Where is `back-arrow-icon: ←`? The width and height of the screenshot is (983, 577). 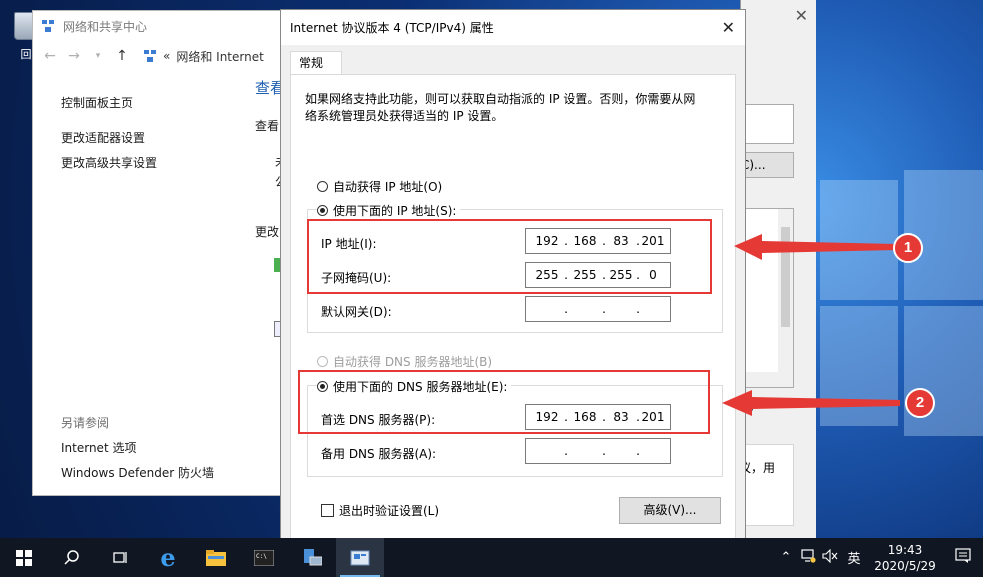
back-arrow-icon: ← is located at coordinates (50, 56).